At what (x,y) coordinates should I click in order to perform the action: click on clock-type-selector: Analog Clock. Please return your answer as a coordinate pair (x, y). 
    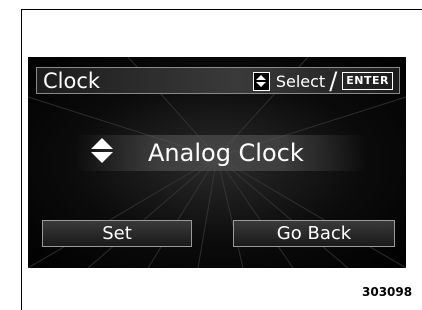
    Looking at the image, I should click on (221, 153).